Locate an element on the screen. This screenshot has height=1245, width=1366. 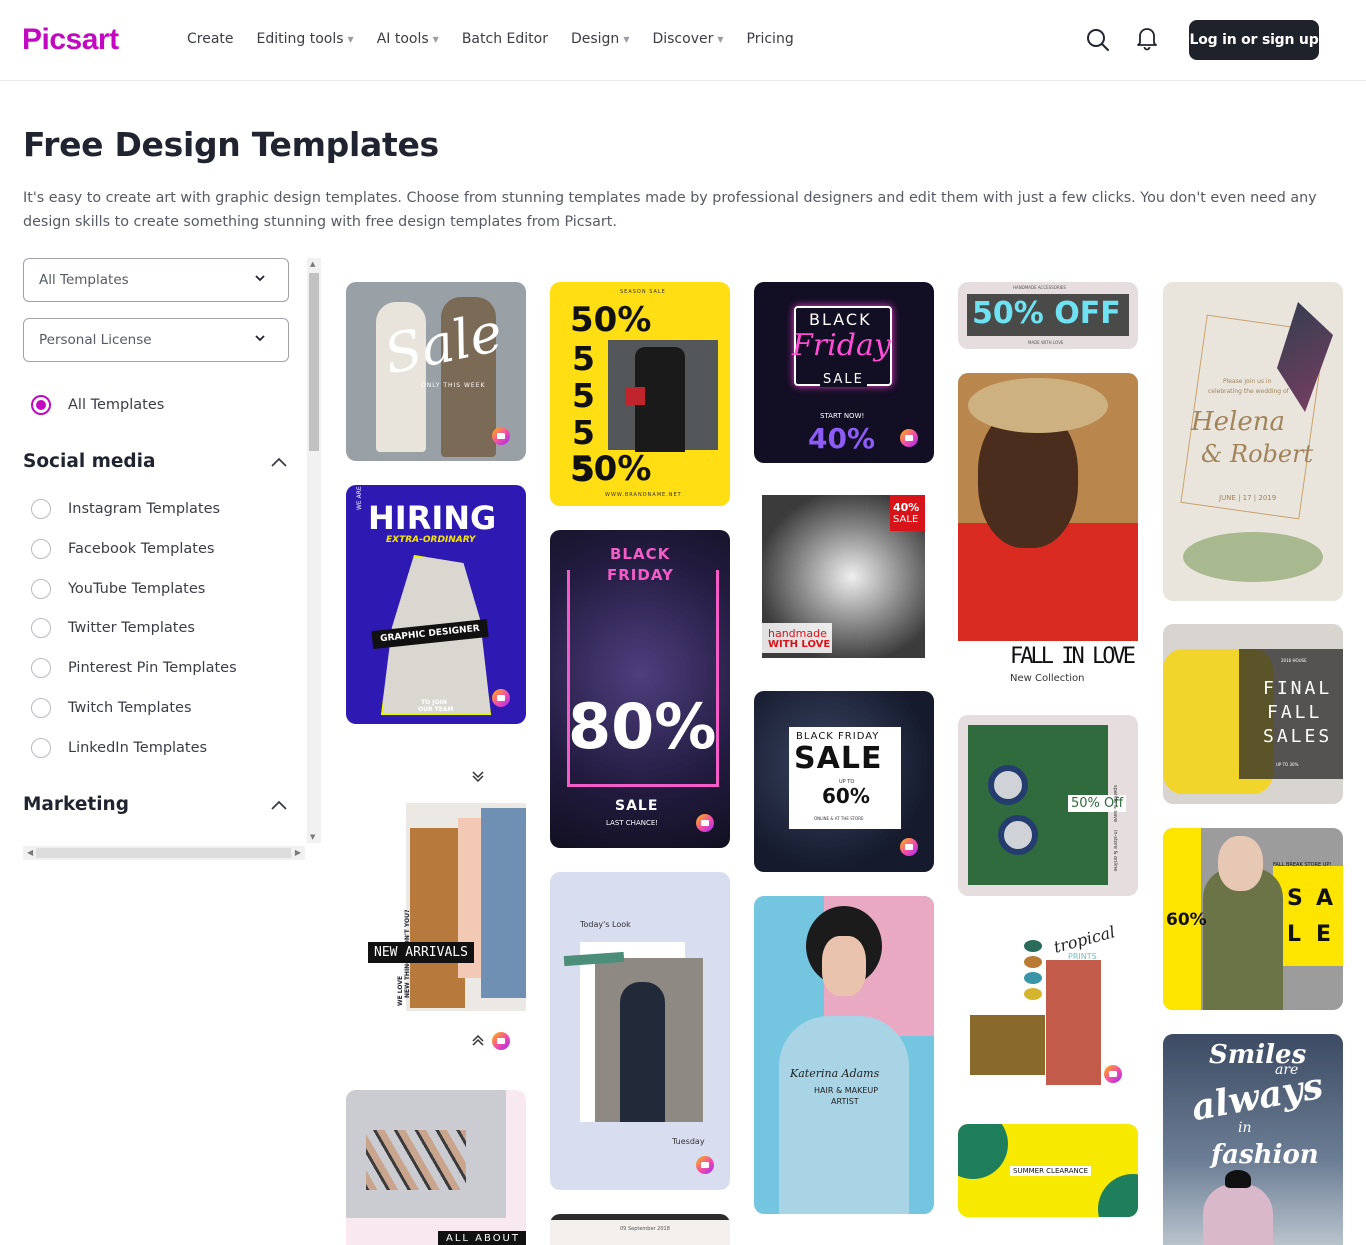
template-card-tropical: tropical PRINTS is located at coordinates (1048, 1010).